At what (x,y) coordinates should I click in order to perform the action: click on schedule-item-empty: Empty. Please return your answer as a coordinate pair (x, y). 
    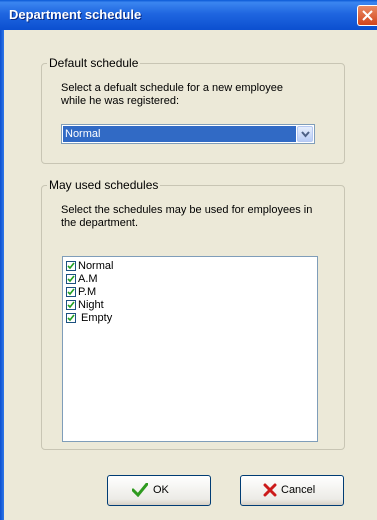
    Looking at the image, I should click on (89, 318).